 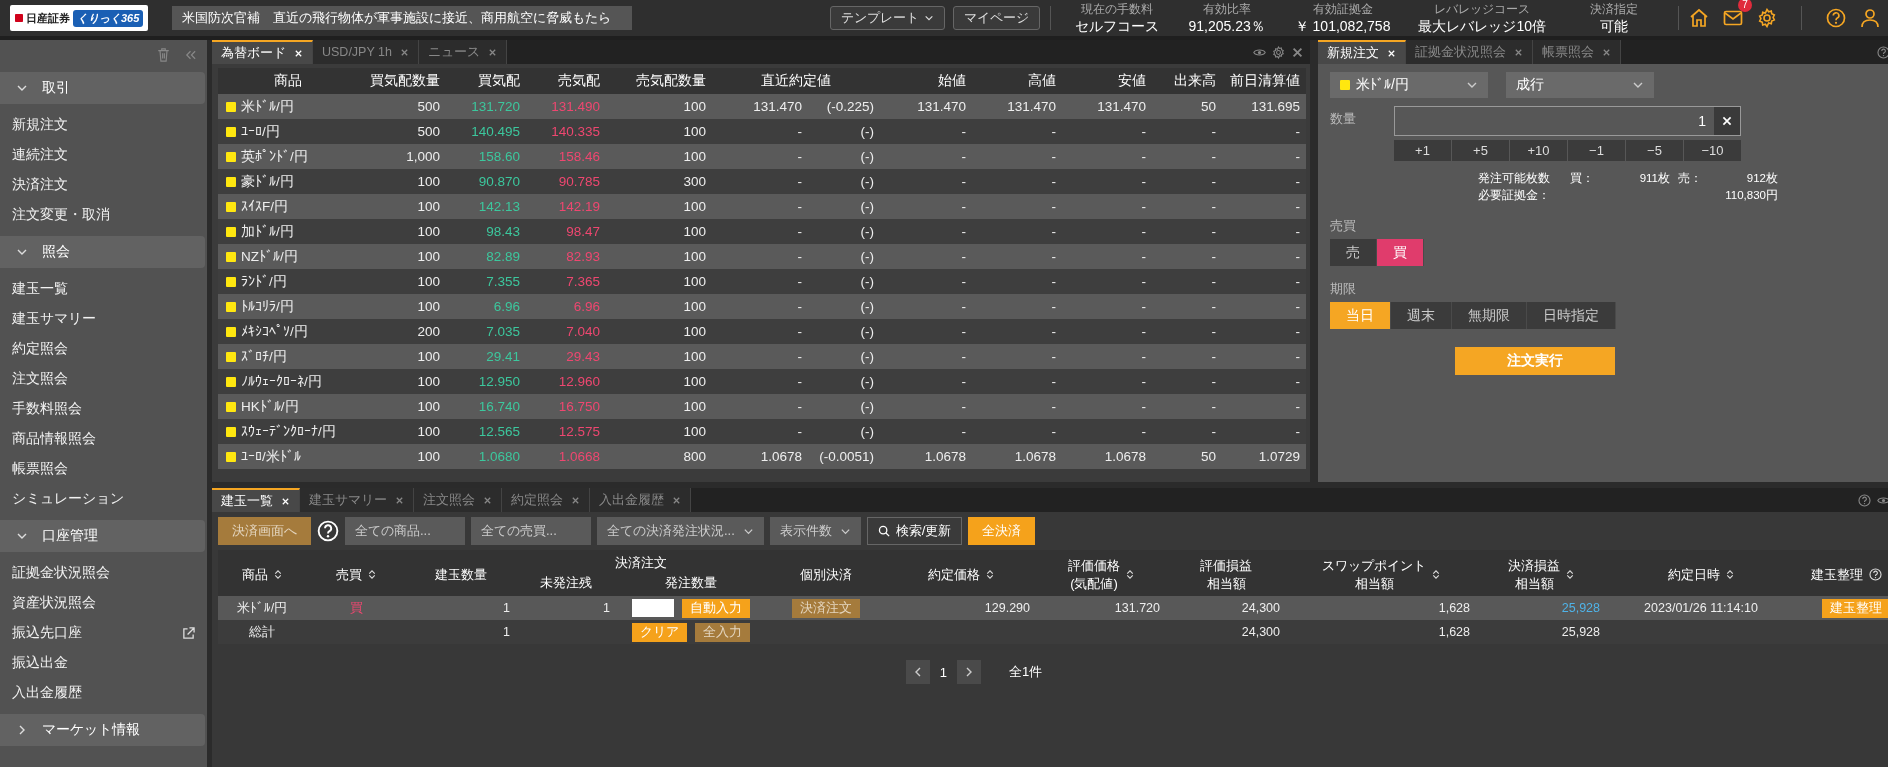 I want to click on column-header: スワップポイント, so click(x=1374, y=565).